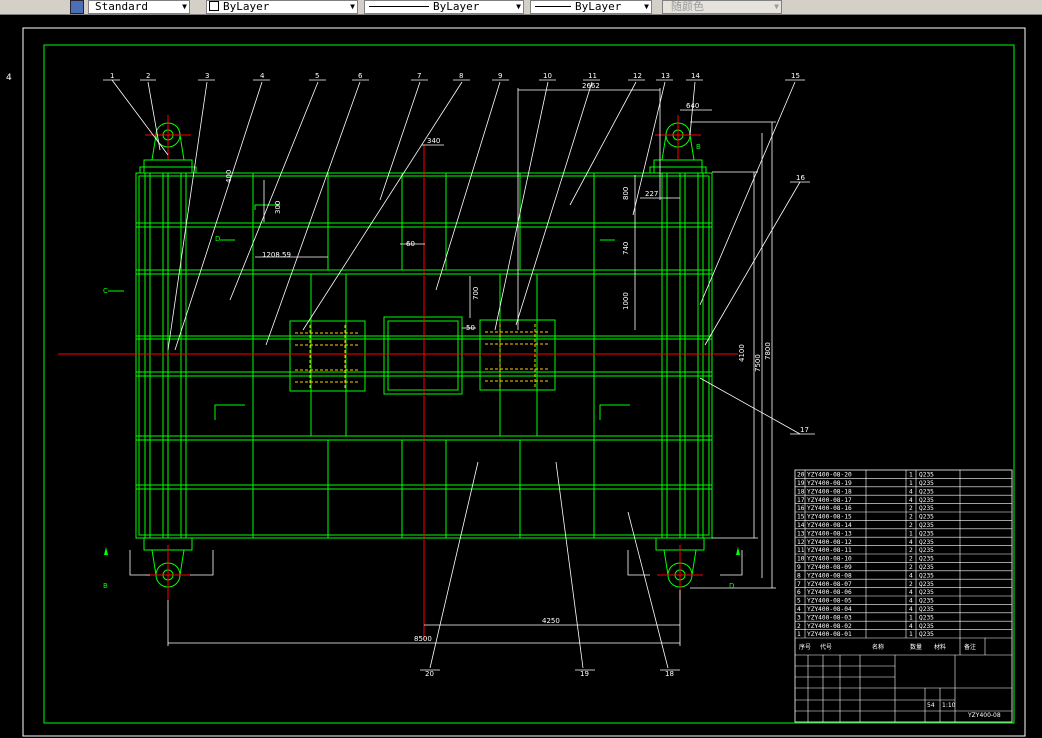 The height and width of the screenshot is (738, 1042). I want to click on dim-label: 7800, so click(768, 351).